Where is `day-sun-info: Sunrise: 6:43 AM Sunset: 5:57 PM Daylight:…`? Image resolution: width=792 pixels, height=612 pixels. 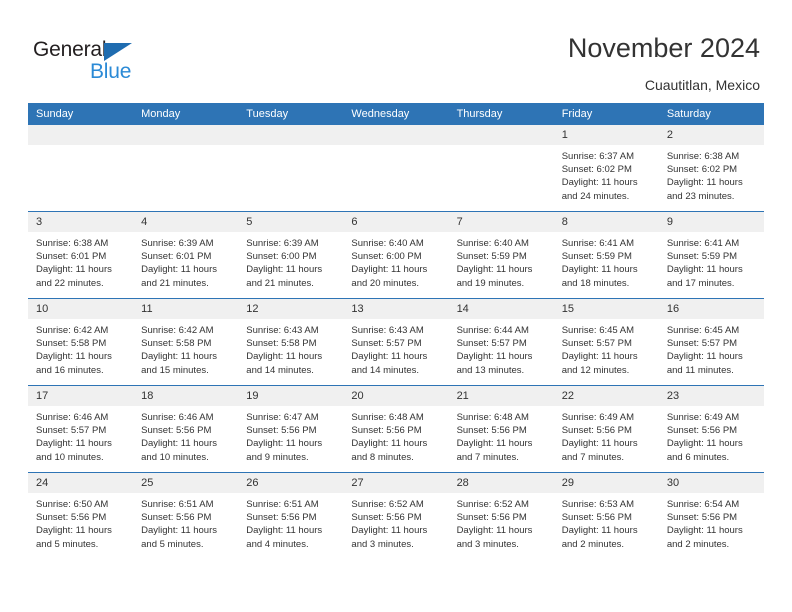
day-sun-info: Sunrise: 6:43 AM Sunset: 5:57 PM Daylight:… is located at coordinates (395, 348).